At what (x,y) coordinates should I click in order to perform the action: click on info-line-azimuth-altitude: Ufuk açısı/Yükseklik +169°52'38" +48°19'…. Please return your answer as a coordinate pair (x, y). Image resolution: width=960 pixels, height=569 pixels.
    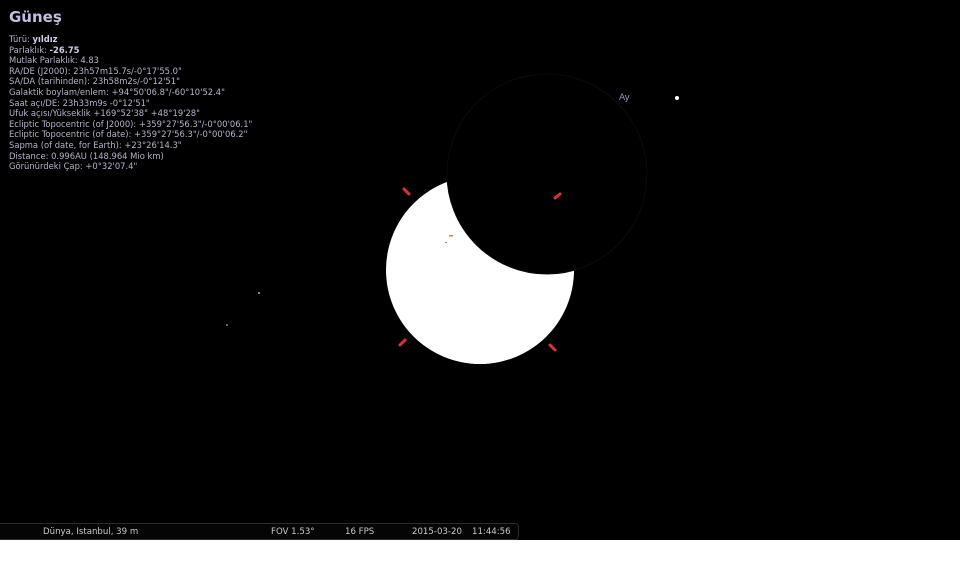
    Looking at the image, I should click on (104, 113).